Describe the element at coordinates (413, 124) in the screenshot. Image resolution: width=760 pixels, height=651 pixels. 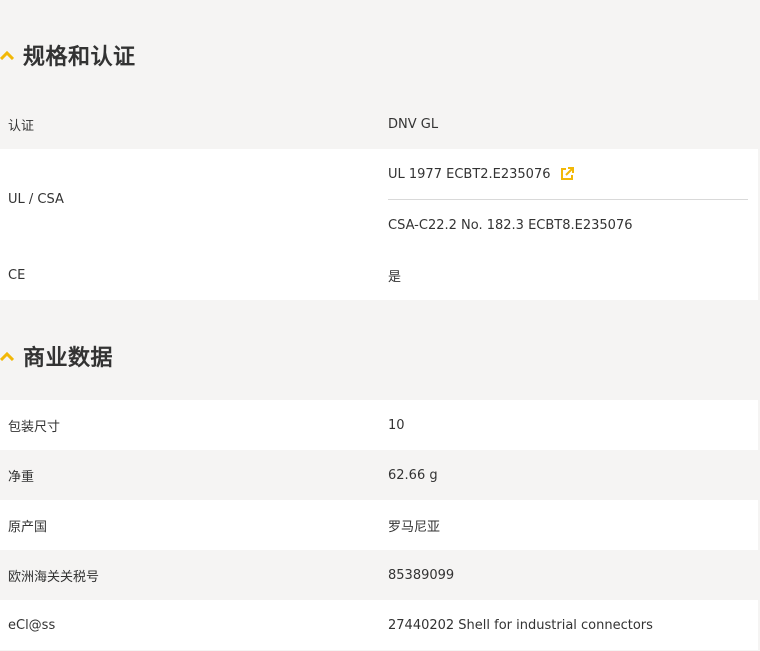
I see `row-value: DNV GL` at that location.